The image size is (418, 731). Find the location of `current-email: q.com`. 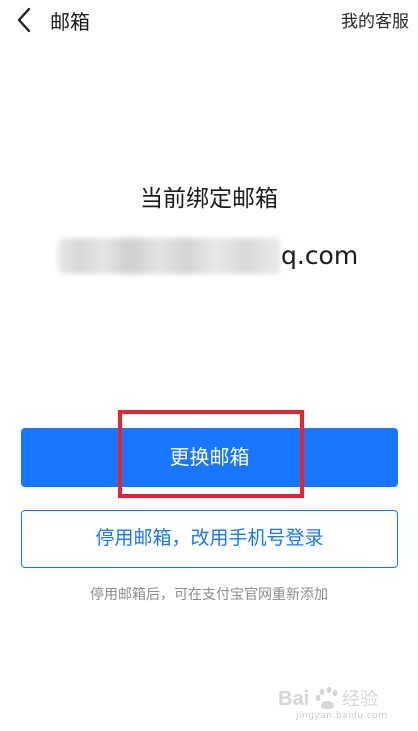

current-email: q.com is located at coordinates (209, 258).